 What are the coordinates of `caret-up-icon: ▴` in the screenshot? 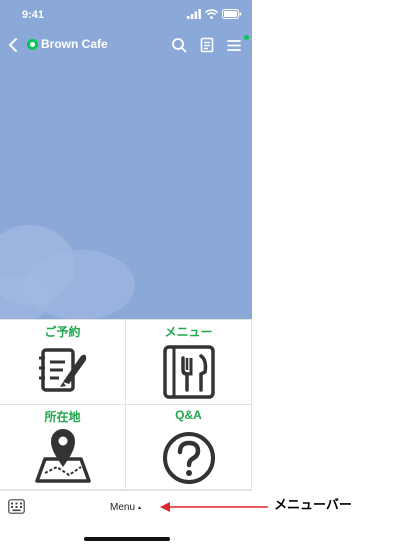 It's located at (140, 507).